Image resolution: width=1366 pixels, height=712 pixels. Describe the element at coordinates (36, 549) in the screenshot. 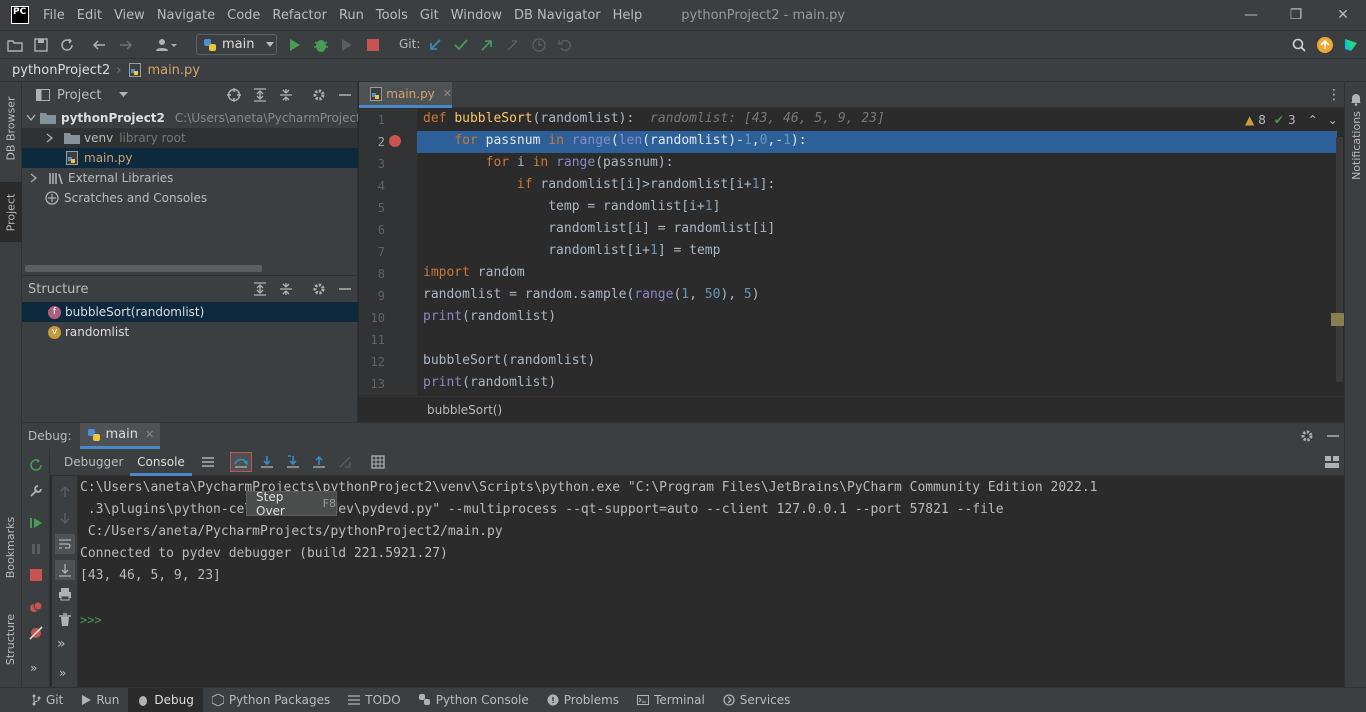

I see `pause-icon` at that location.